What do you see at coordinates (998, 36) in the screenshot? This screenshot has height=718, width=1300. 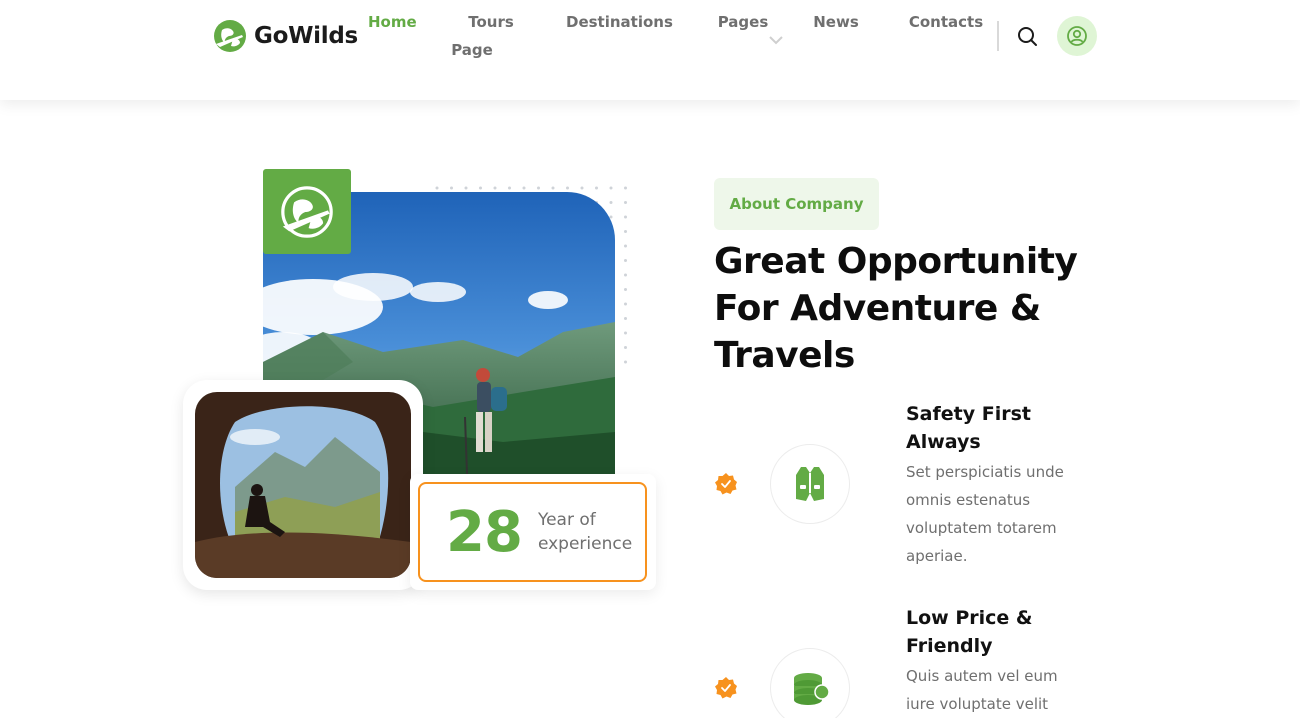 I see `nav-divider` at bounding box center [998, 36].